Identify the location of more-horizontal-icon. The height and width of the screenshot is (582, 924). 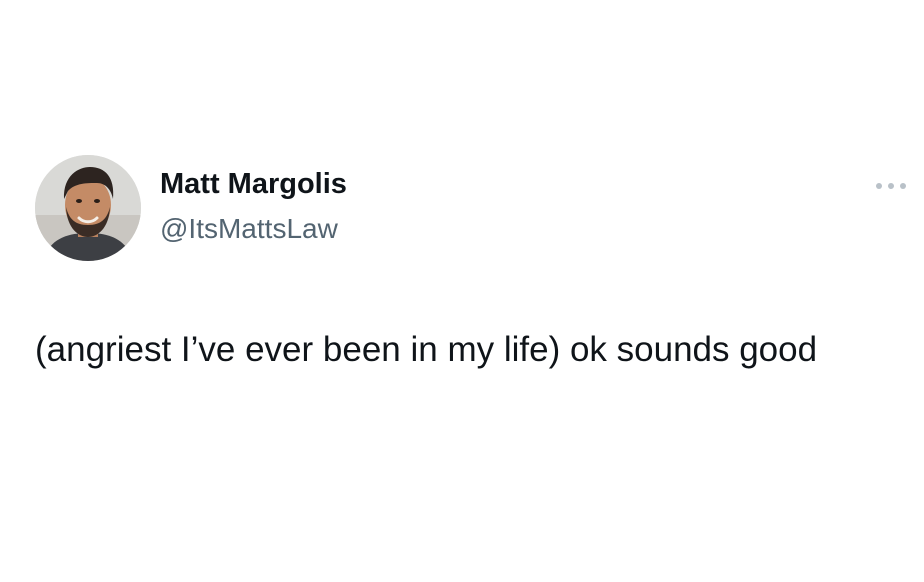
(891, 186).